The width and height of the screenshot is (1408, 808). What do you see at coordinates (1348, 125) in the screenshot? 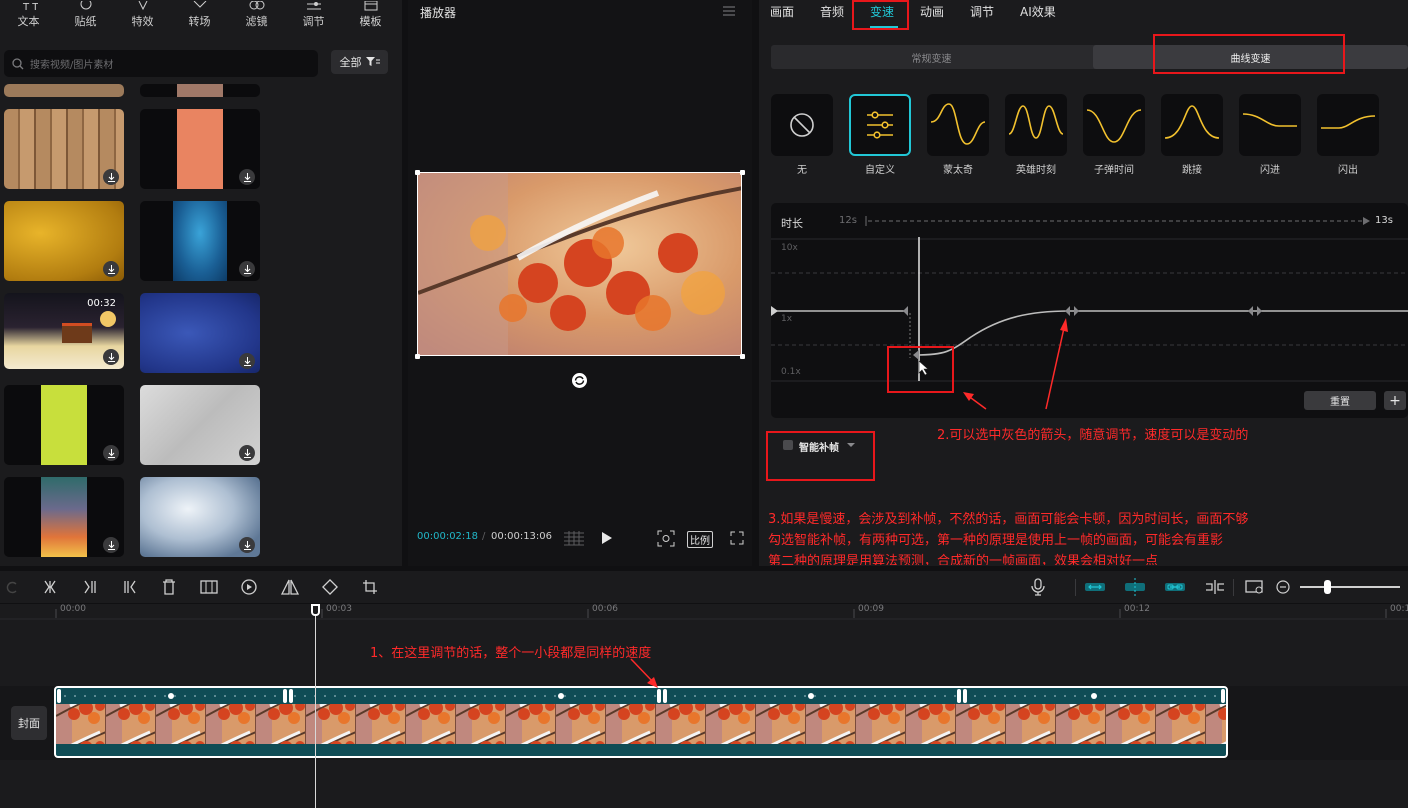
I see `preset-flash-out` at bounding box center [1348, 125].